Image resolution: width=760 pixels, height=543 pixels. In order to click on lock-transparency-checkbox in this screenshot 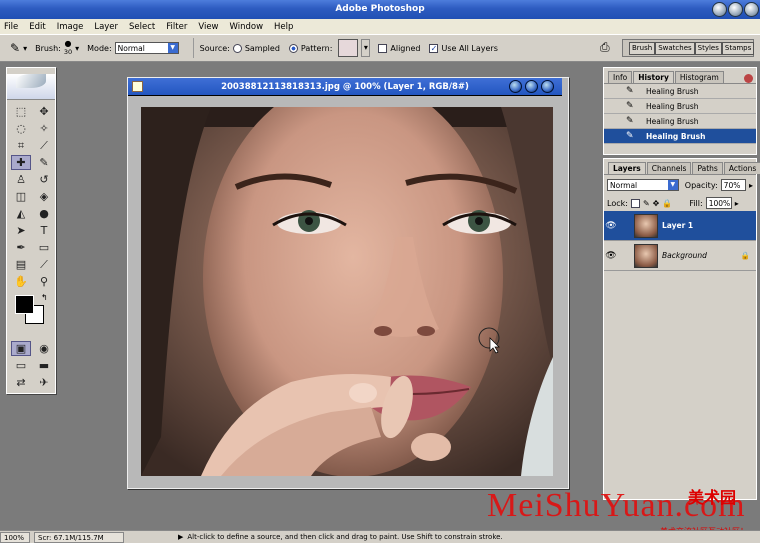, I will do `click(635, 203)`.